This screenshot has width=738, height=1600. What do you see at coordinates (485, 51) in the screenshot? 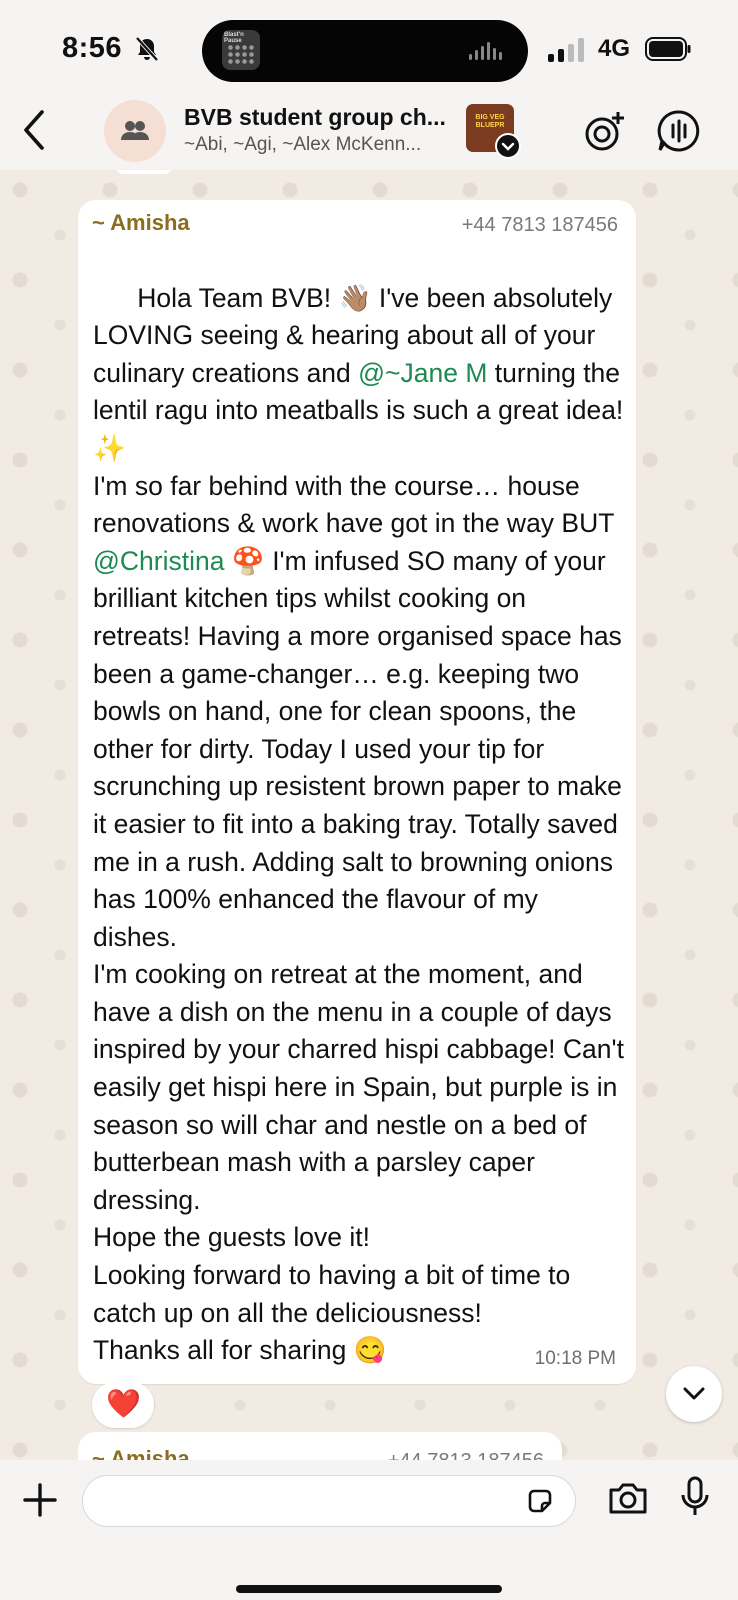
I see `audio-wave-icon` at bounding box center [485, 51].